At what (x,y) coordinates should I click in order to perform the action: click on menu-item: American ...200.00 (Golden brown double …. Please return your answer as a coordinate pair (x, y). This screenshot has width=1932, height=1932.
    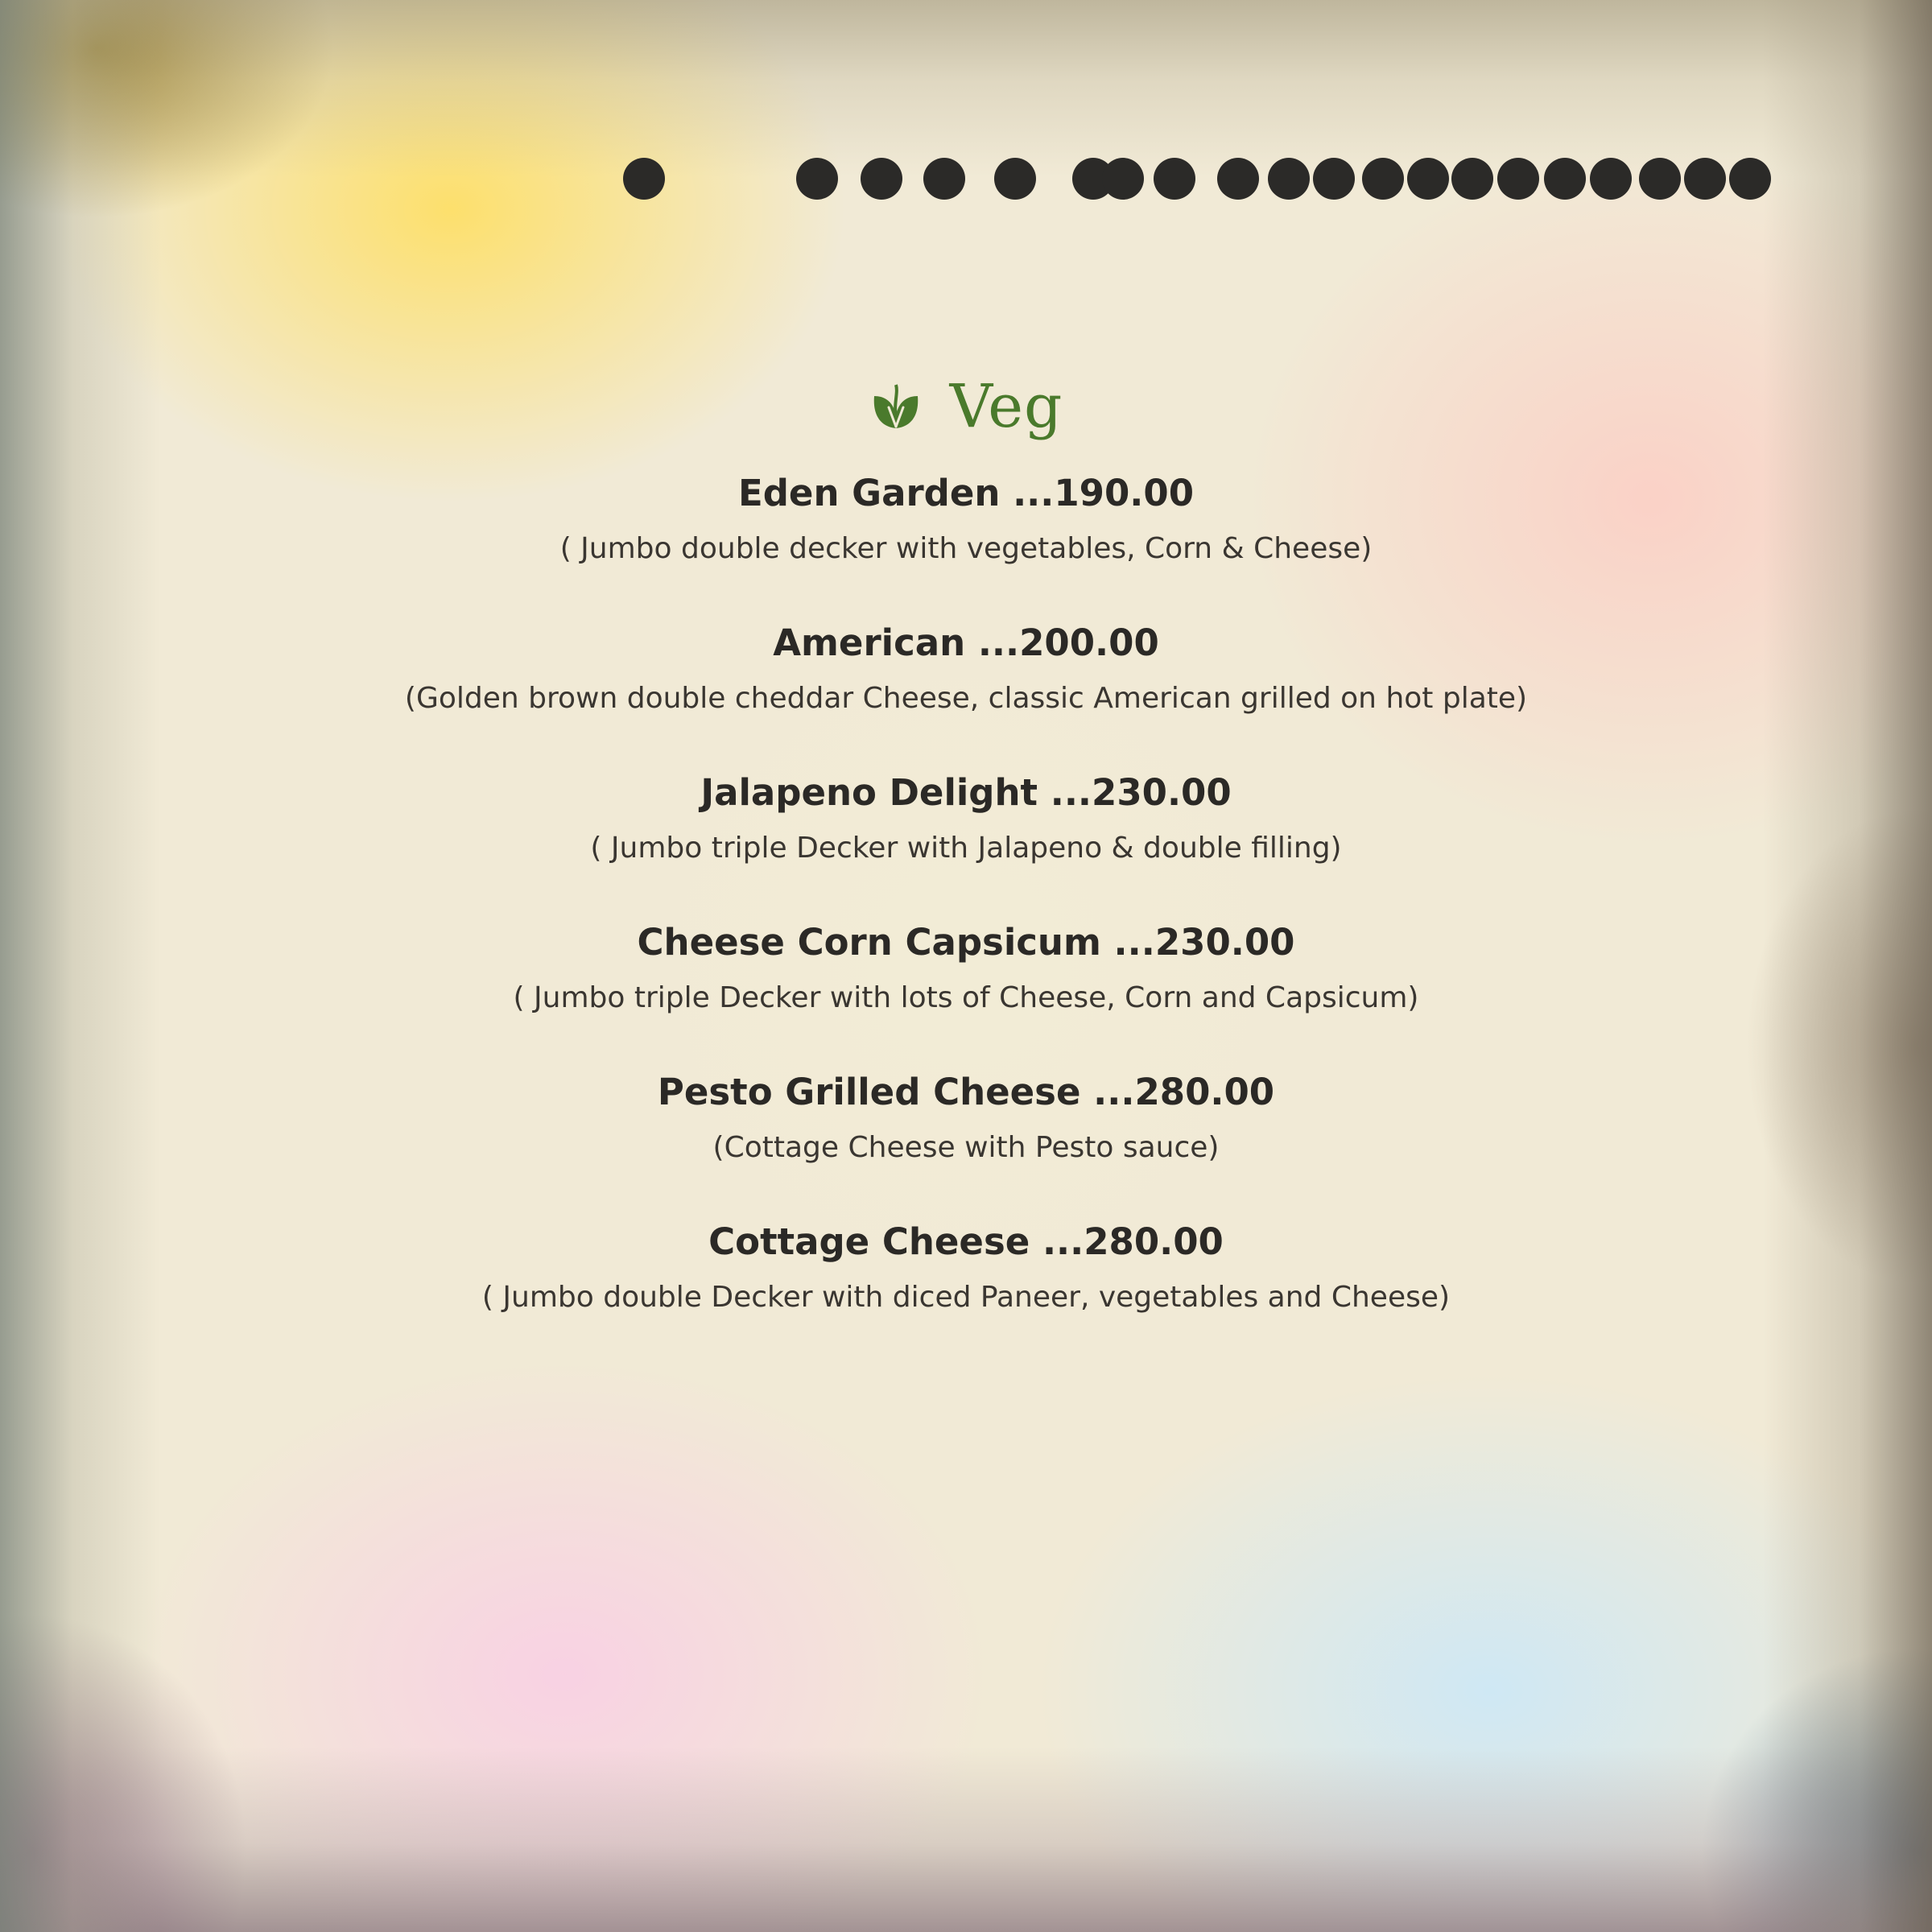
    Looking at the image, I should click on (966, 670).